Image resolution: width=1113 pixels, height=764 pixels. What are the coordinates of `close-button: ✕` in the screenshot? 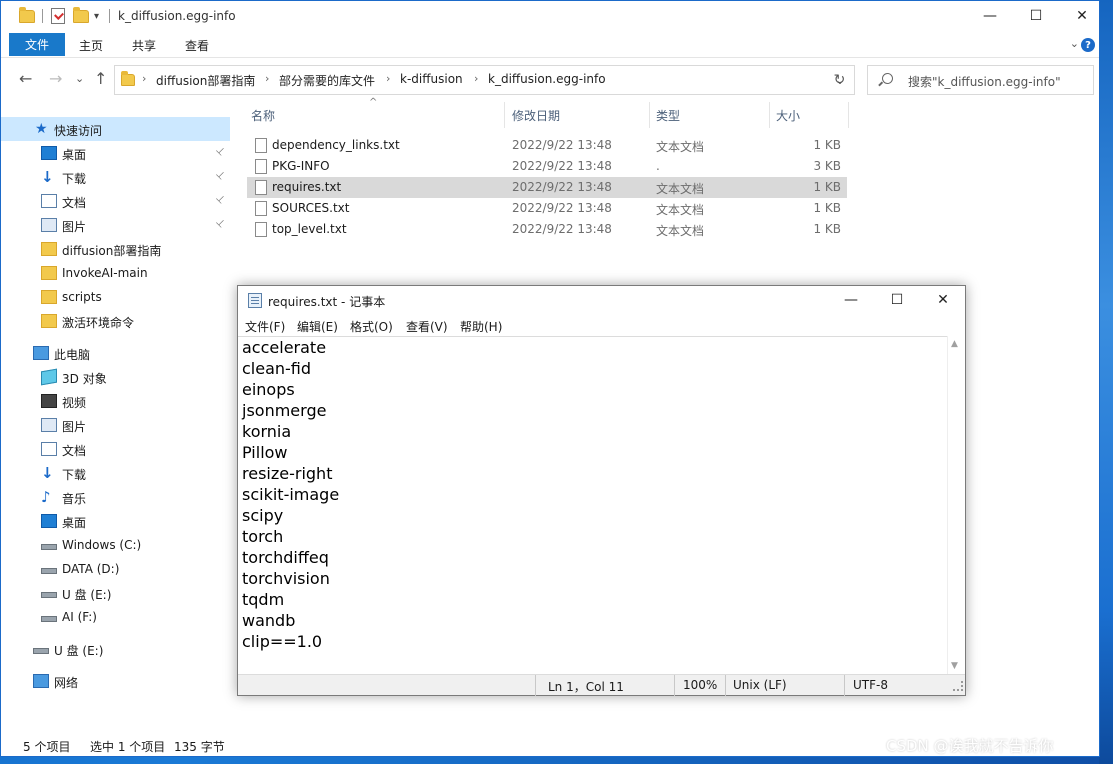 It's located at (1082, 16).